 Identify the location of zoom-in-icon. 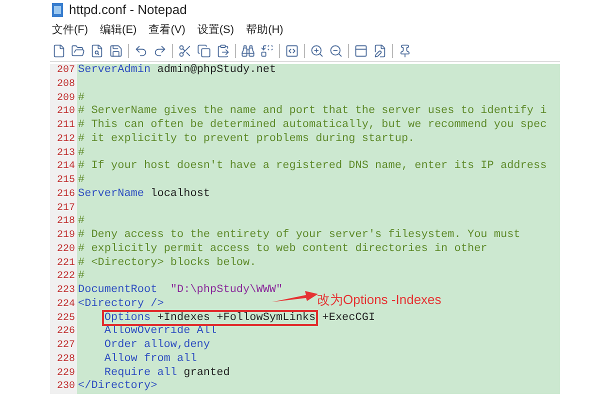
(317, 51).